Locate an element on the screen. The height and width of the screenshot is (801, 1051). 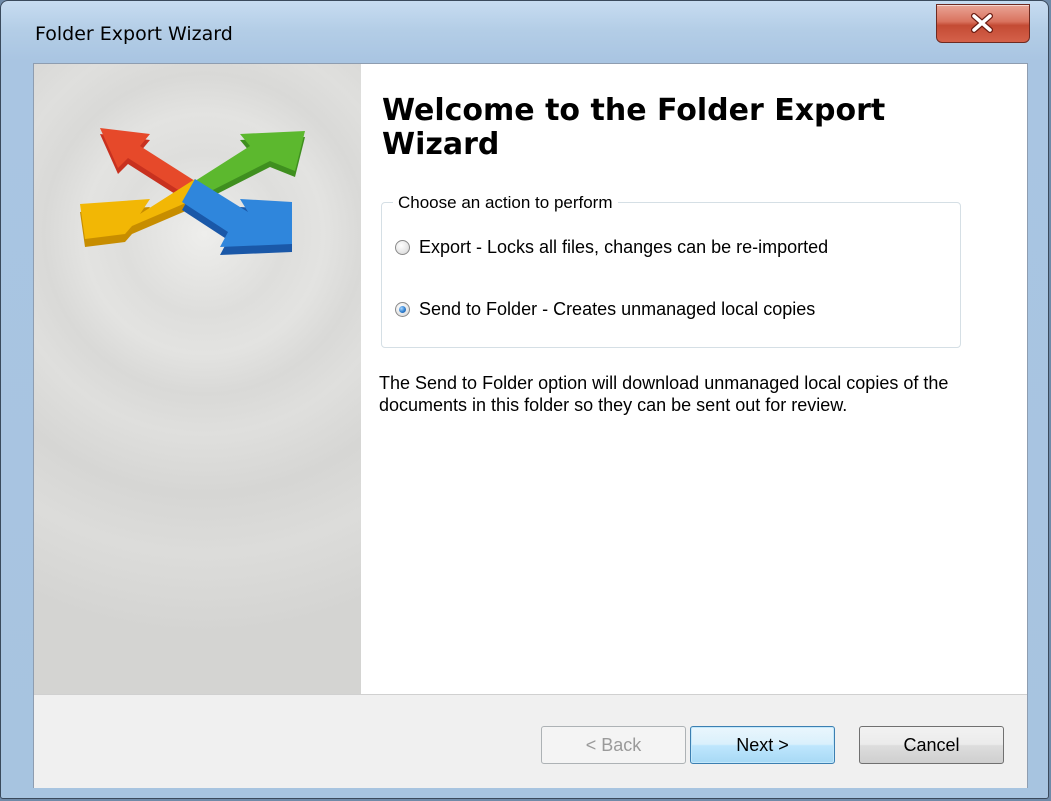
groupbox-label: Choose an action to perform is located at coordinates (505, 203).